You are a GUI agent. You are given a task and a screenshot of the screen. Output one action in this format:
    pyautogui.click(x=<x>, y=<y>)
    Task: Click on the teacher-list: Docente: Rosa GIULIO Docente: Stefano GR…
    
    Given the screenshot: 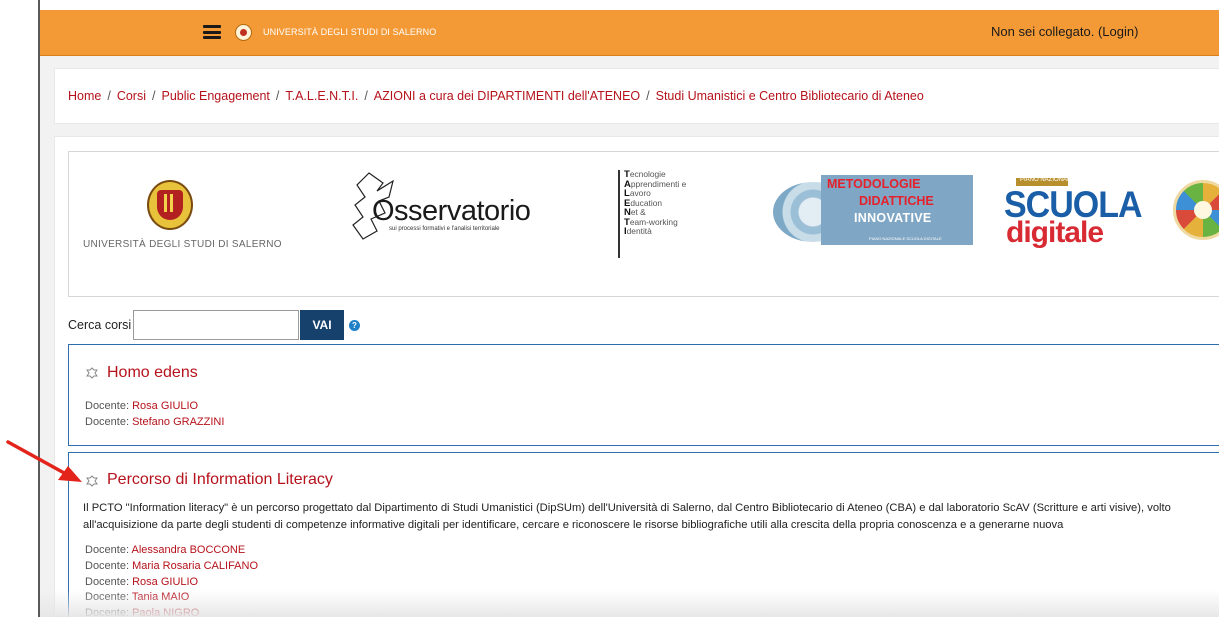 What is the action you would take?
    pyautogui.click(x=154, y=415)
    